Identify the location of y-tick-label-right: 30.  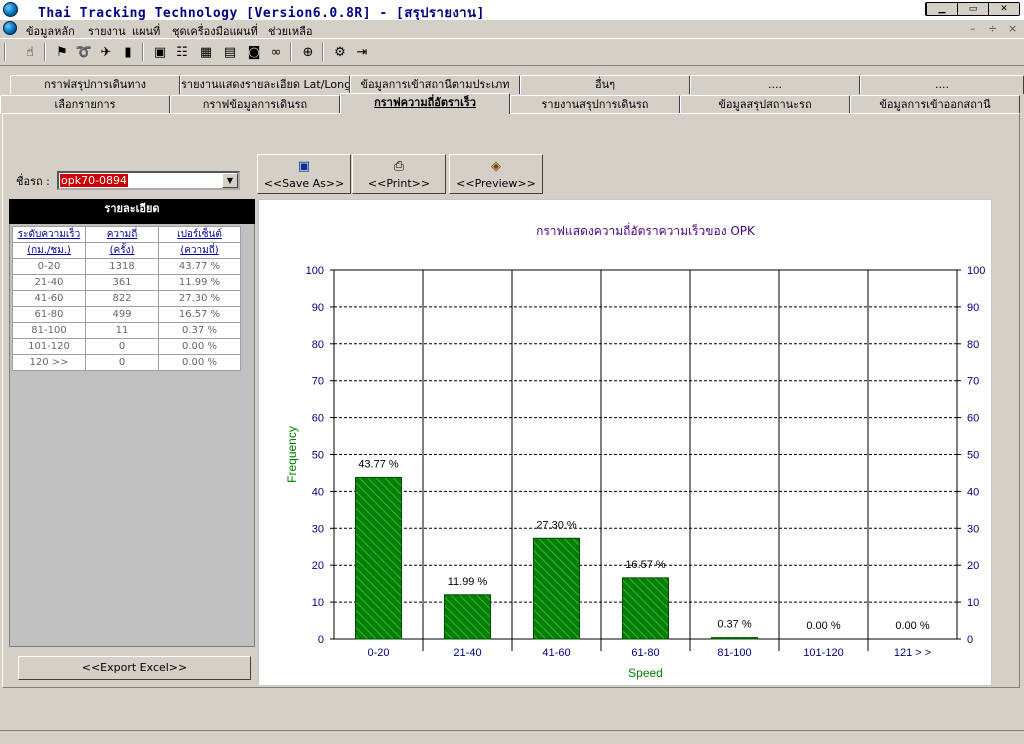
(973, 529).